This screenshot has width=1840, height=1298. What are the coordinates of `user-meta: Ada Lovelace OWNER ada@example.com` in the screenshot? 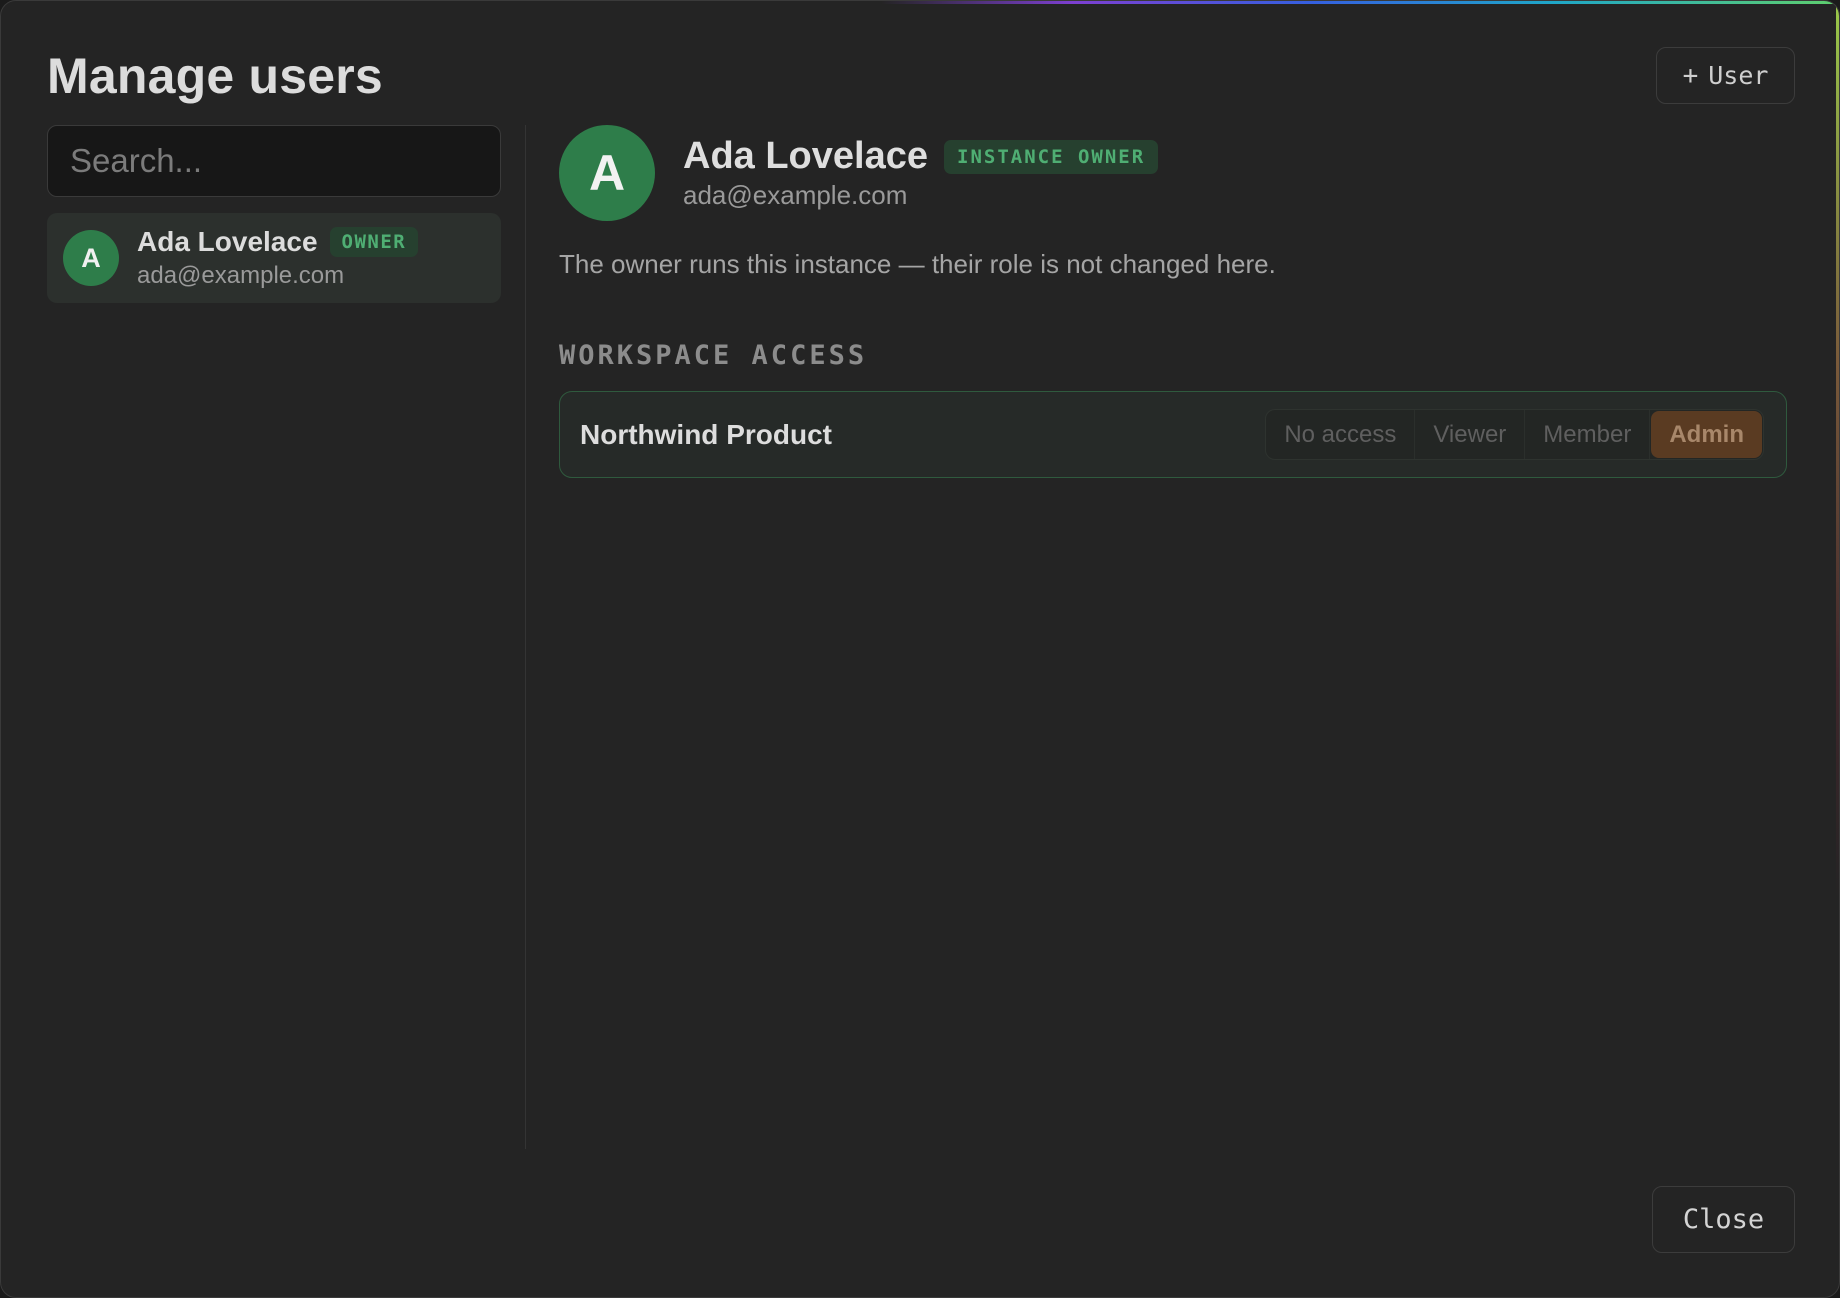 It's located at (278, 258).